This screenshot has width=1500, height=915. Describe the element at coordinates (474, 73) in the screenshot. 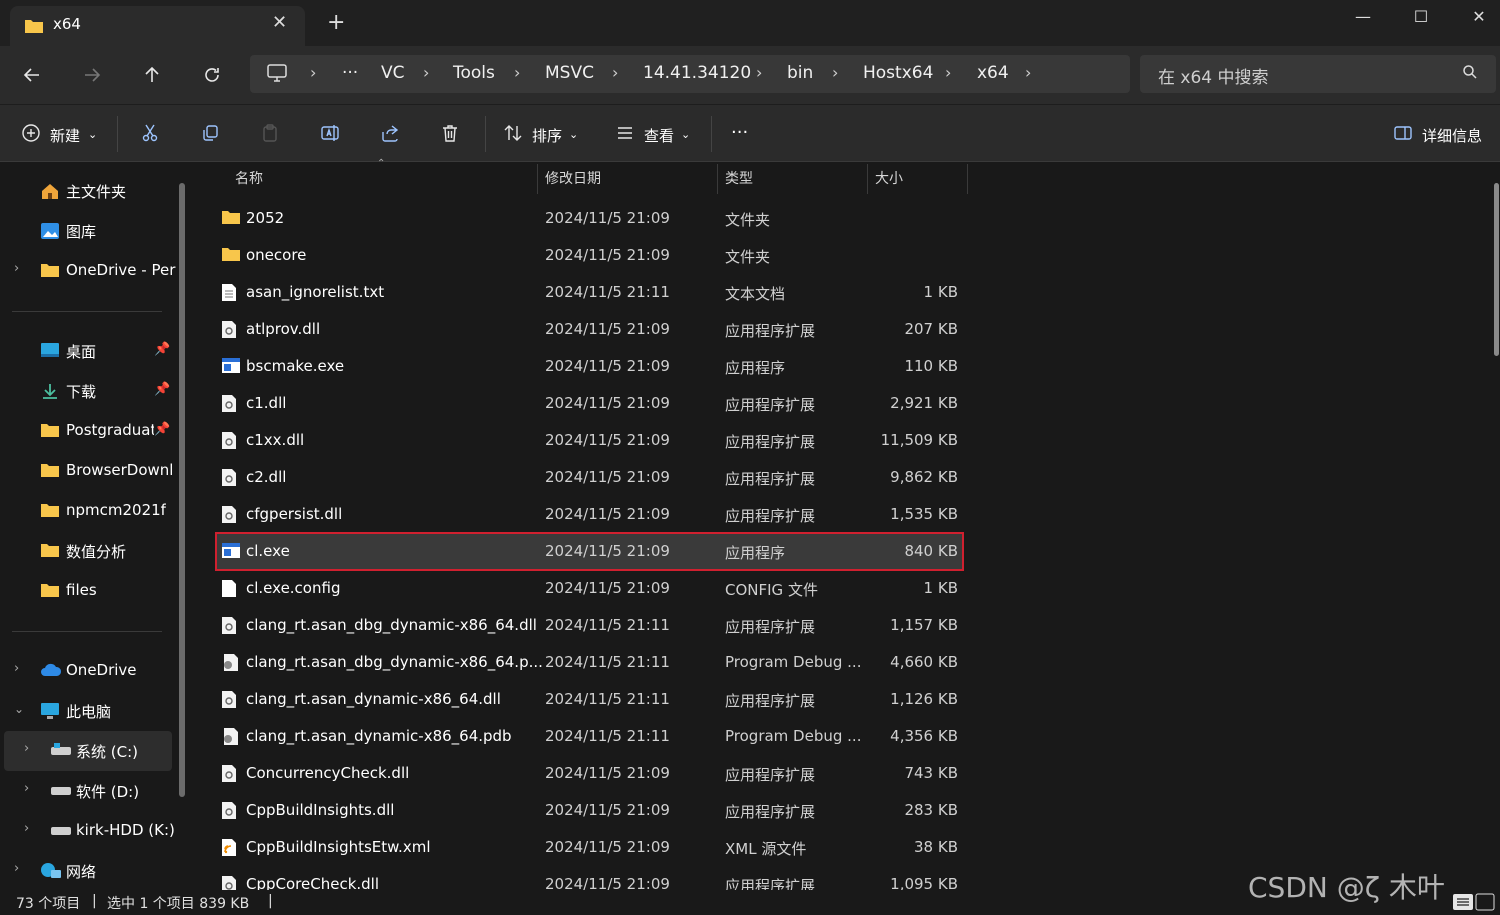

I see `breadcrumb-tools: Tools` at that location.